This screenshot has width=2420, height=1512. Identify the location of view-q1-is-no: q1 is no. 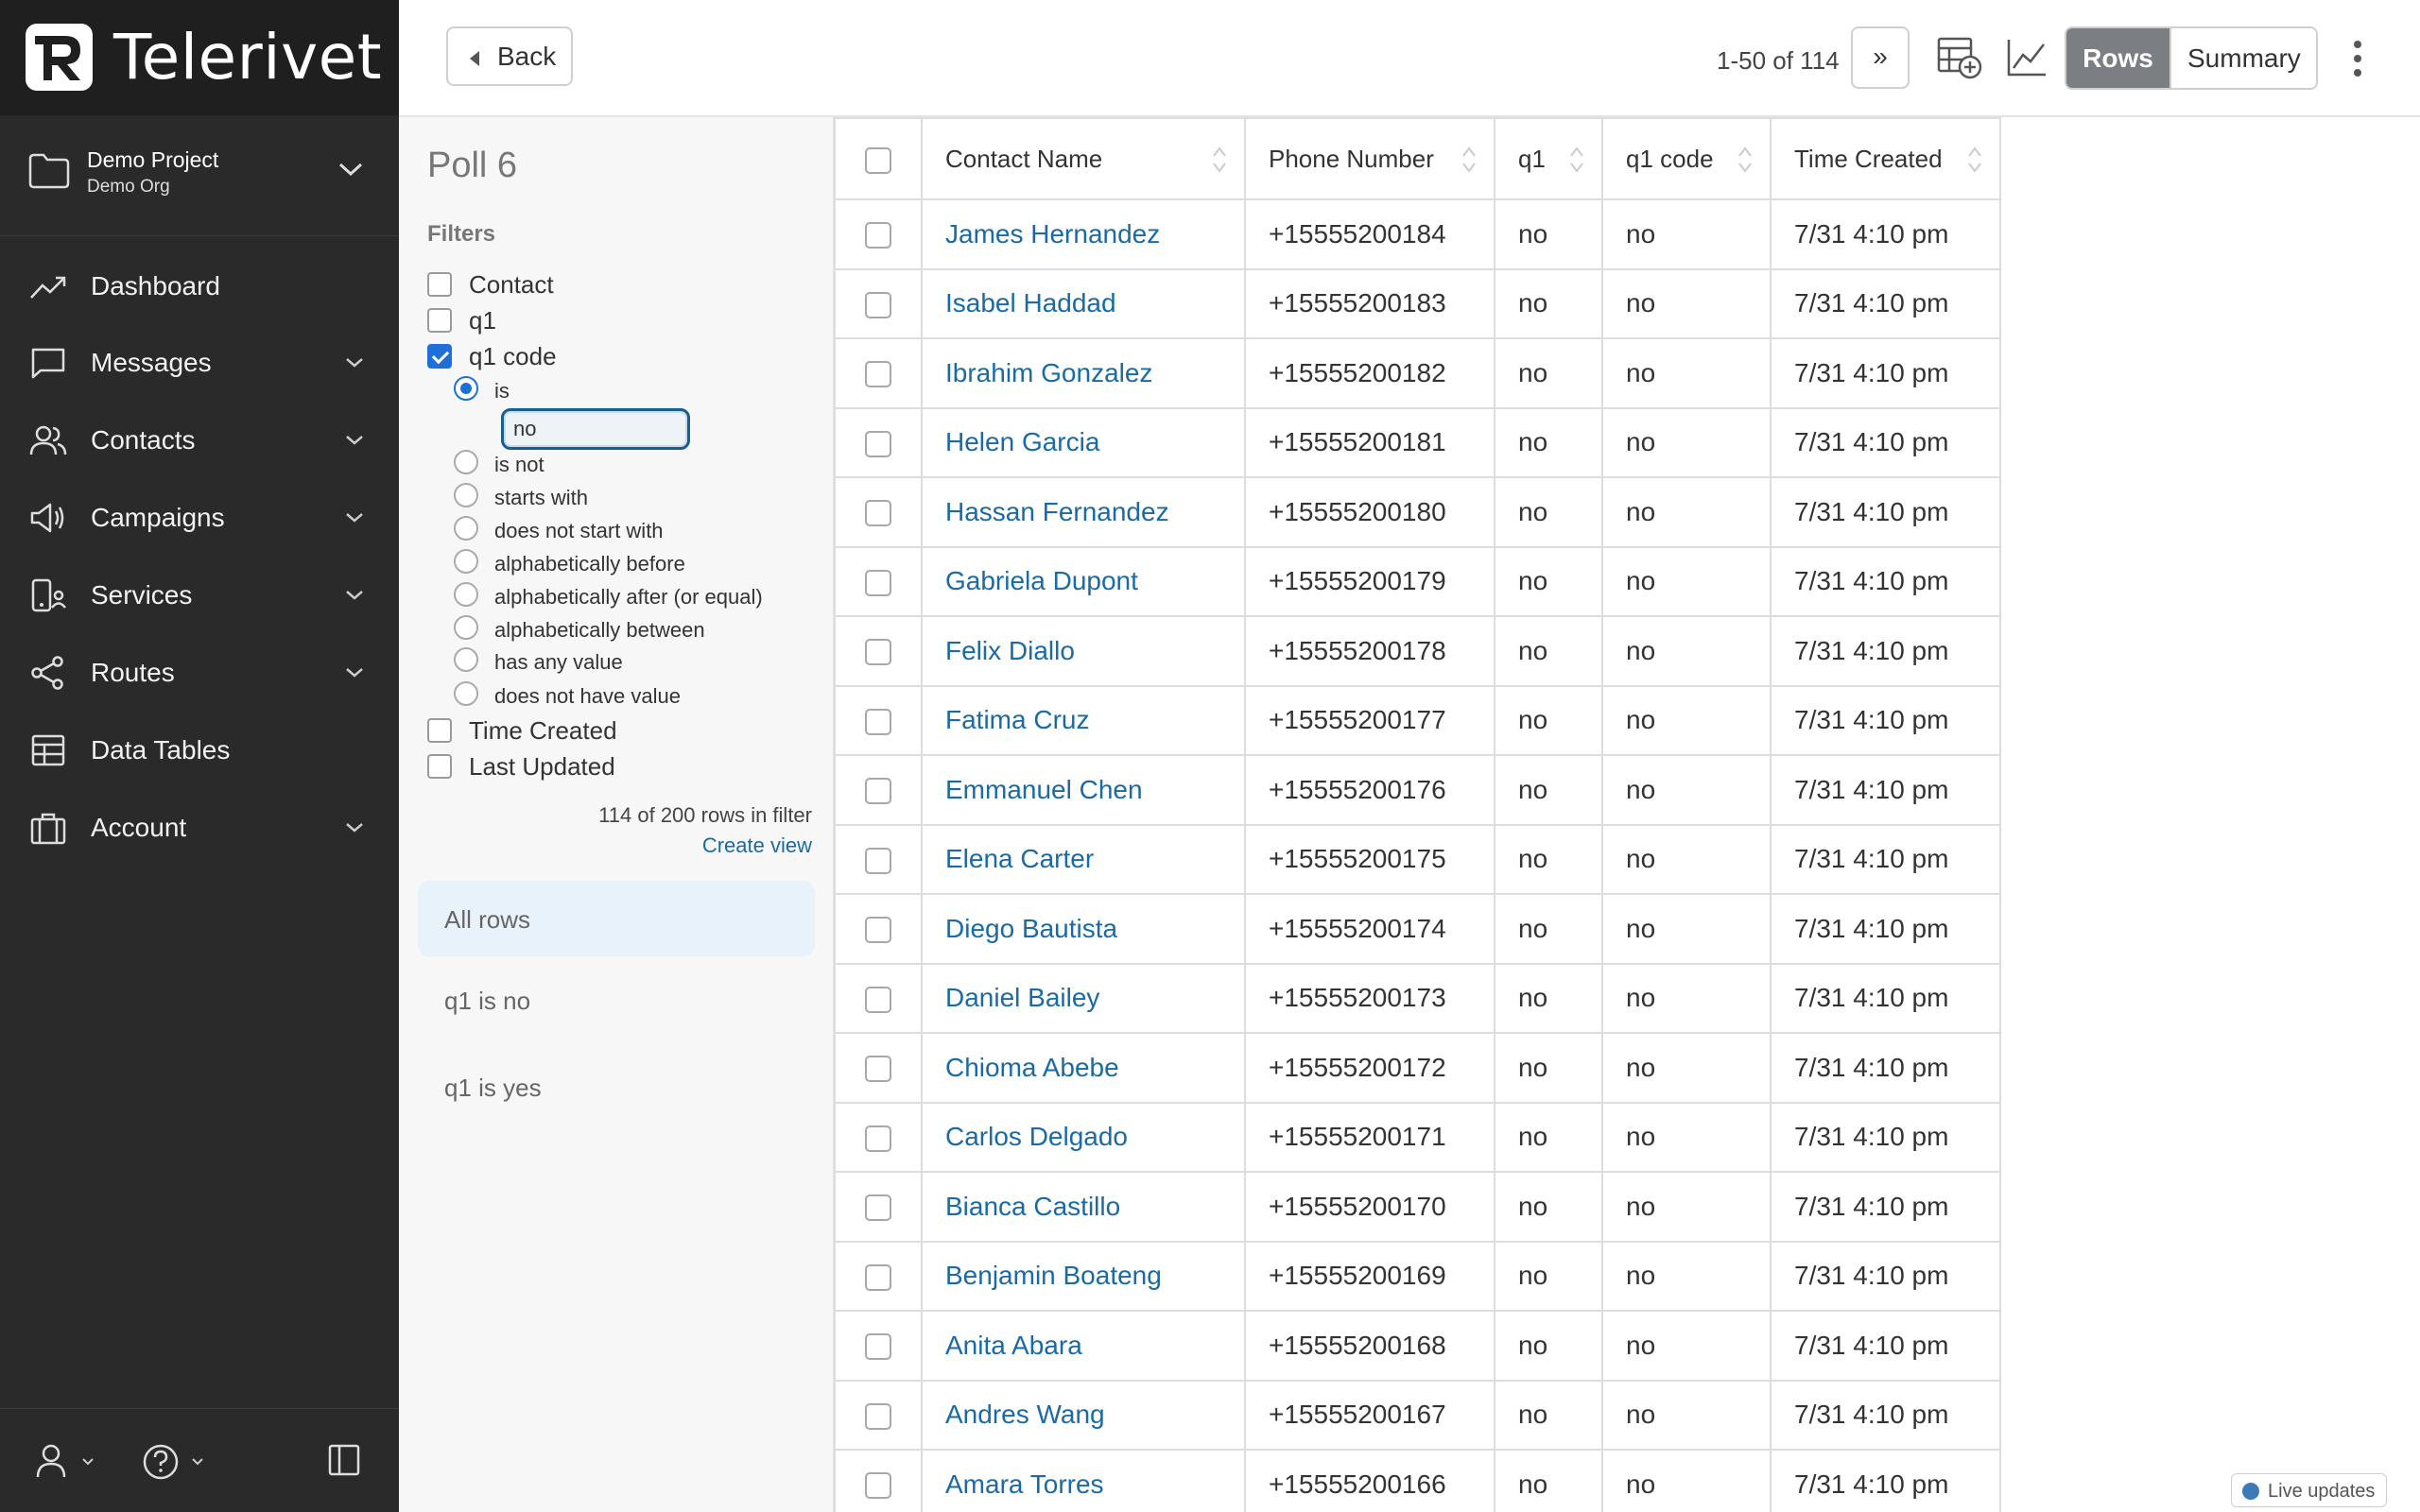
(616, 1000).